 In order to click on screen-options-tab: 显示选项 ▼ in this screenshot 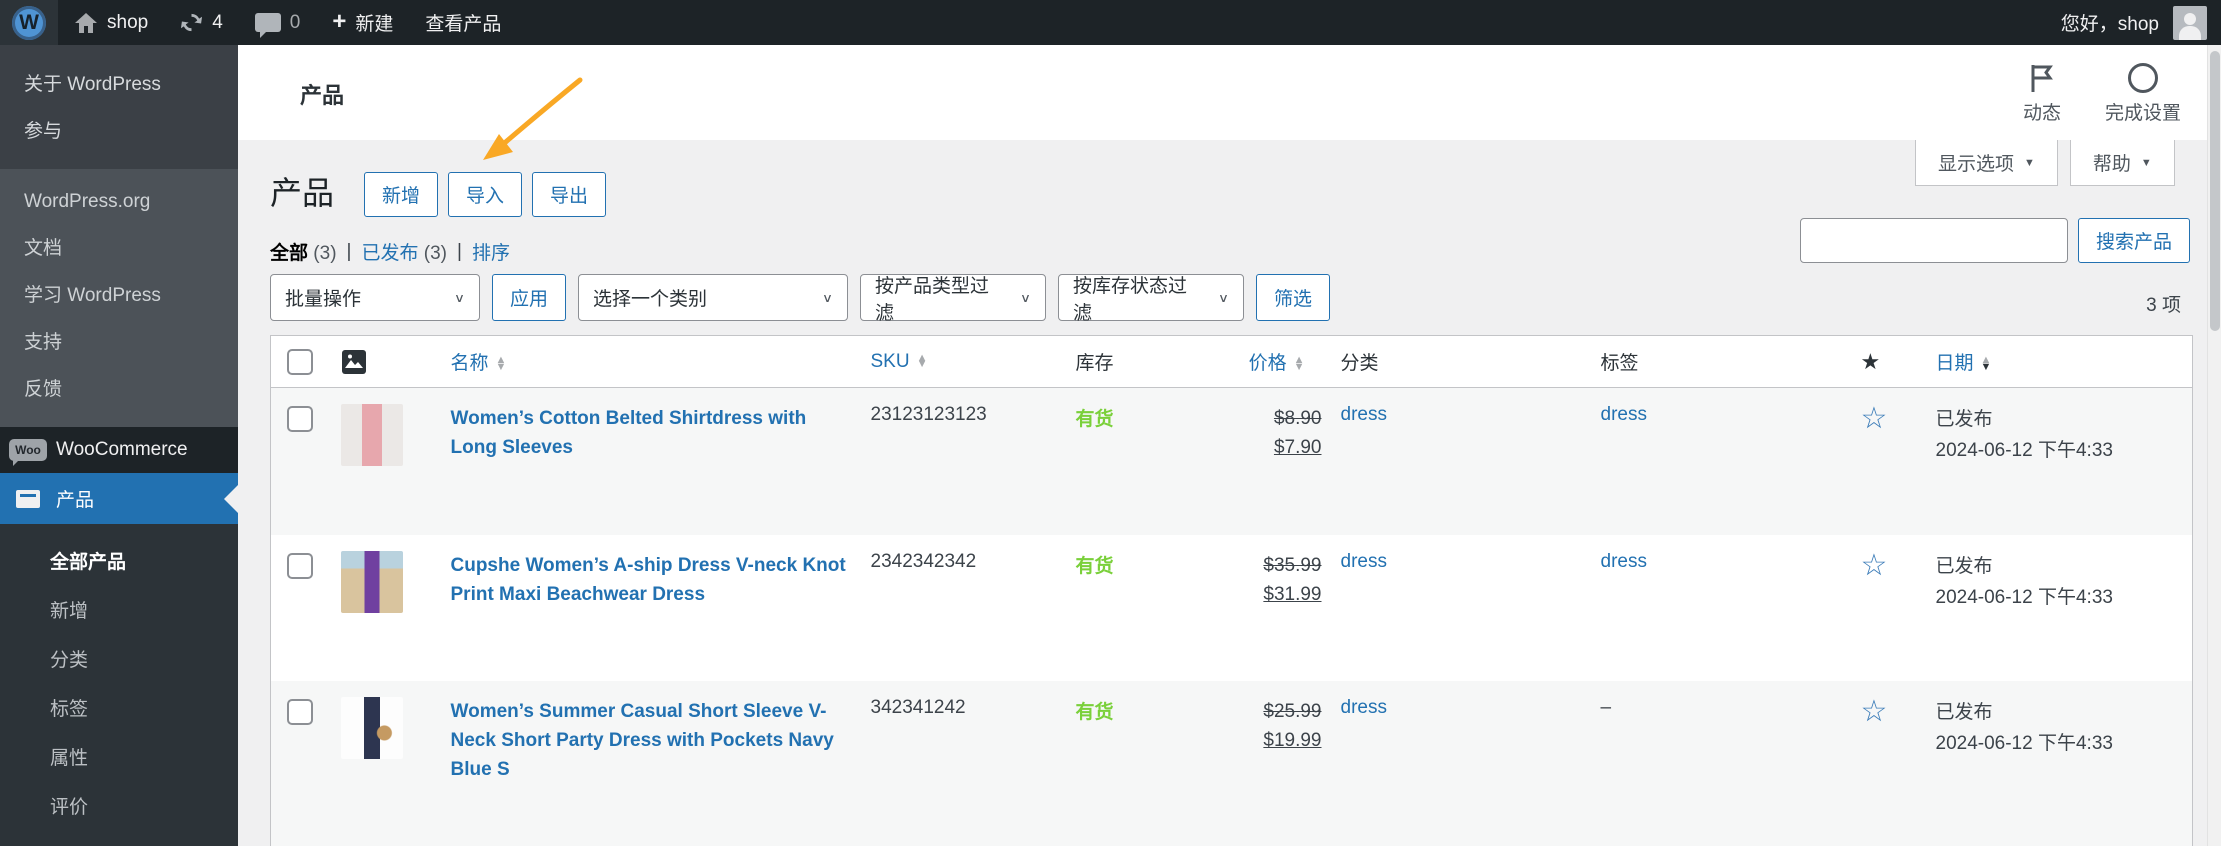, I will do `click(1986, 163)`.